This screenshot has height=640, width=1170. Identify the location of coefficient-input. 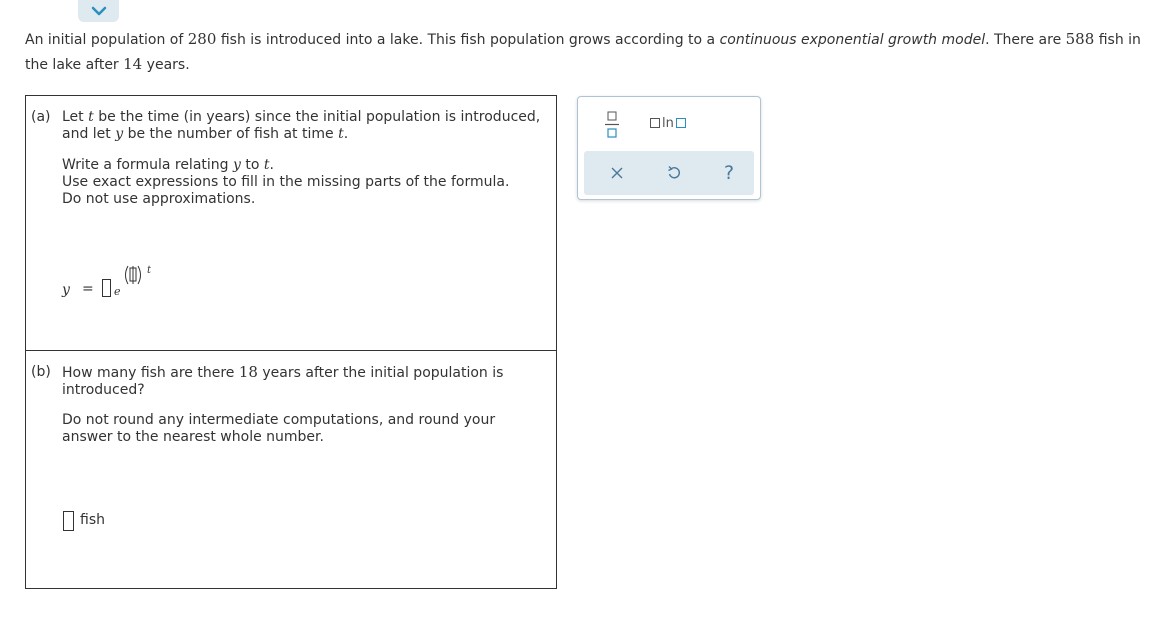
(106, 288).